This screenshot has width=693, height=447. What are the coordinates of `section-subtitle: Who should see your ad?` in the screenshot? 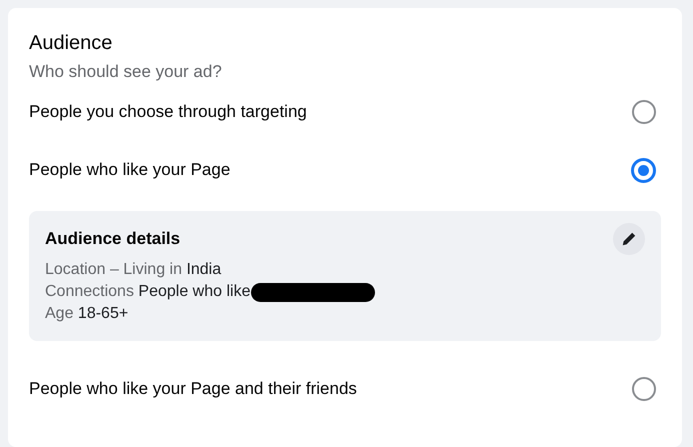 It's located at (126, 72).